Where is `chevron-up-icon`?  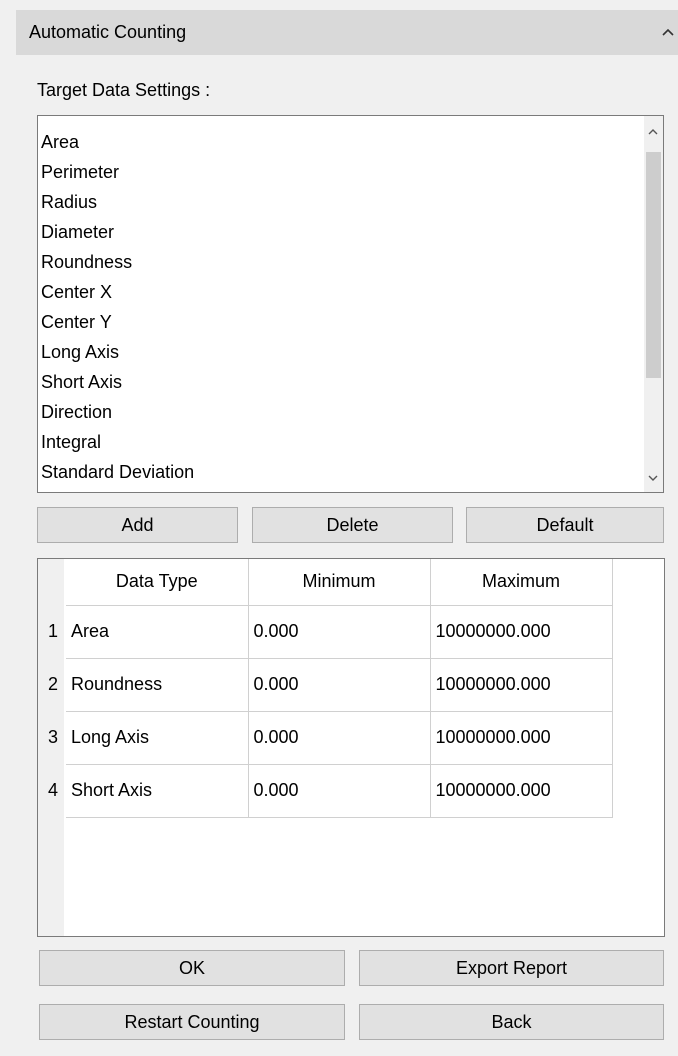
chevron-up-icon is located at coordinates (668, 32).